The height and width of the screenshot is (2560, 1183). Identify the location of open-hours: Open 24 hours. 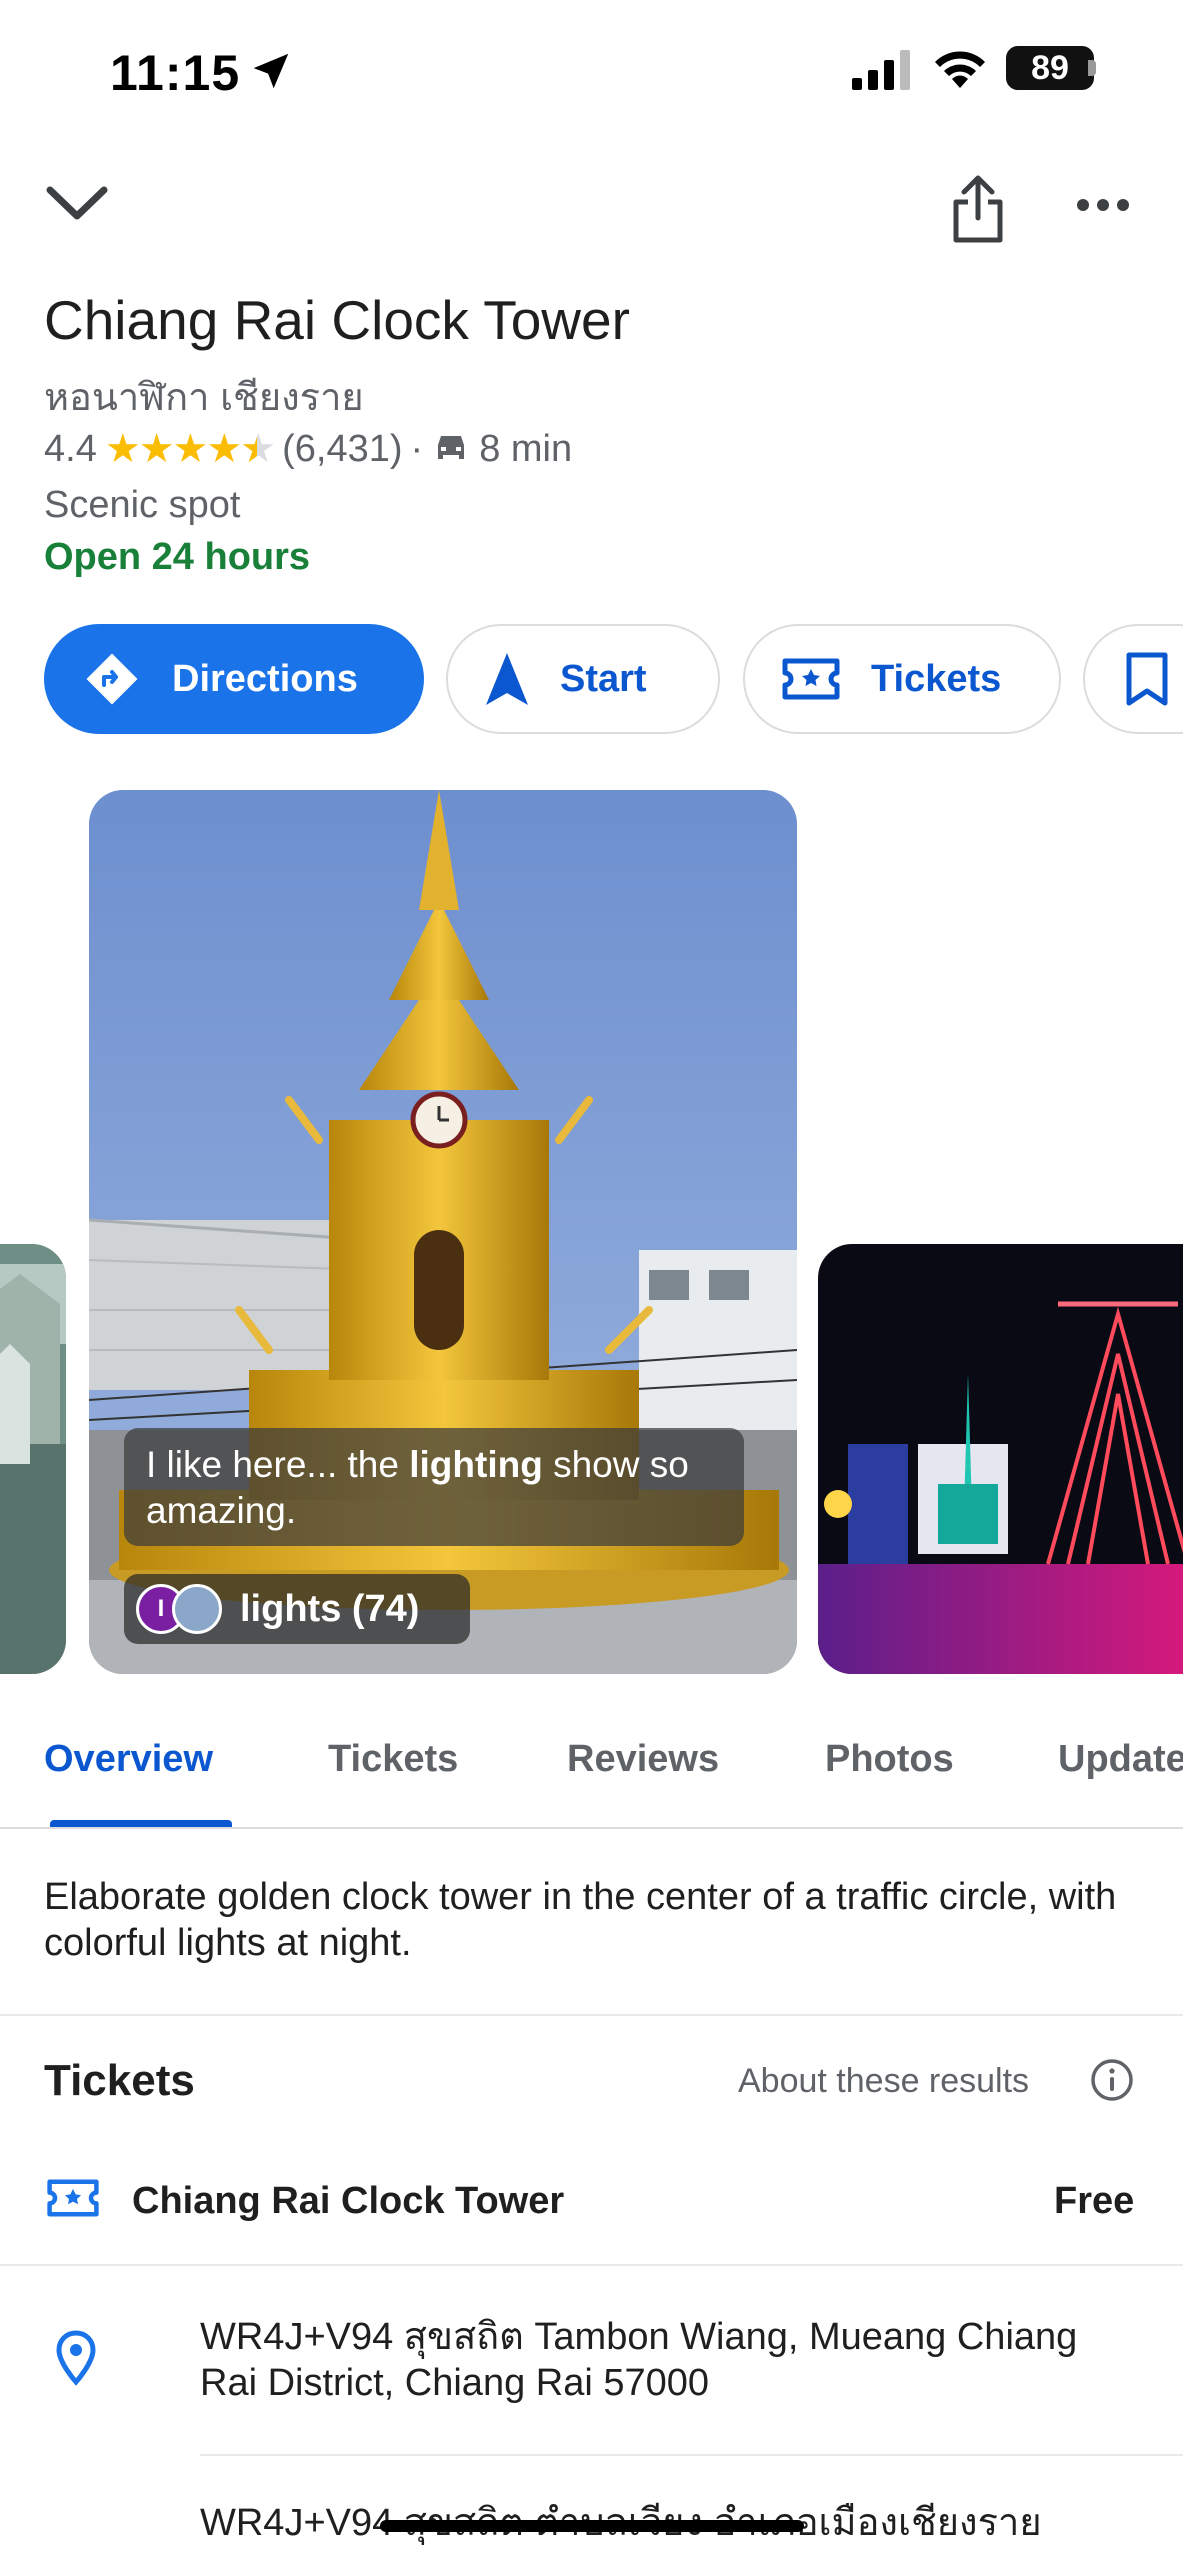
(177, 557).